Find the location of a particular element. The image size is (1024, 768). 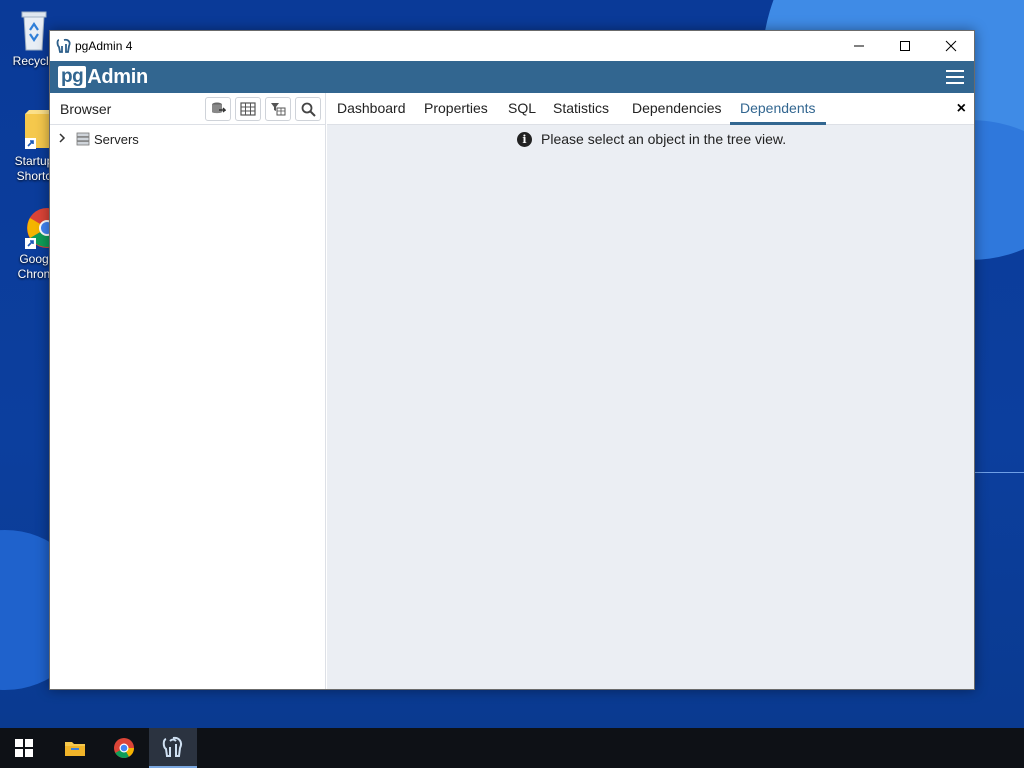

minimize-icon is located at coordinates (859, 46).